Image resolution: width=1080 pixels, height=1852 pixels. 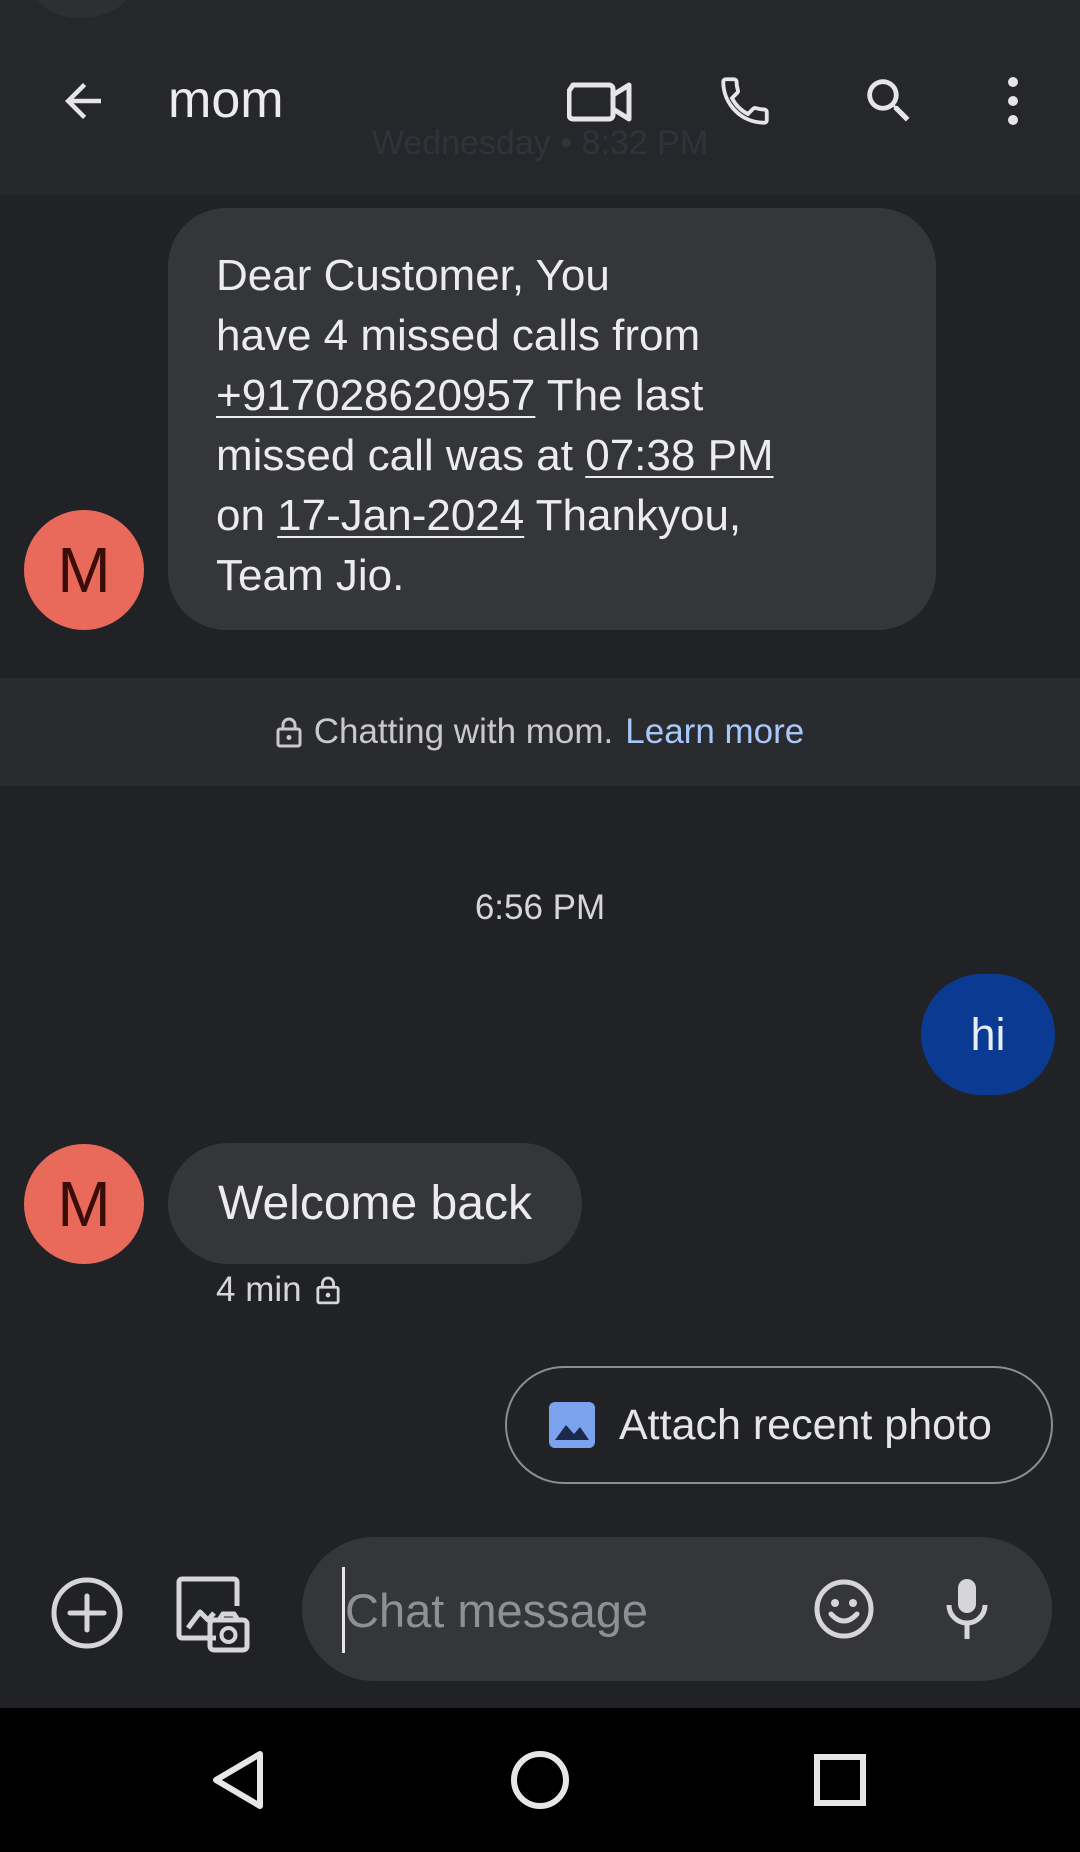 What do you see at coordinates (87, 1613) in the screenshot?
I see `add-icon` at bounding box center [87, 1613].